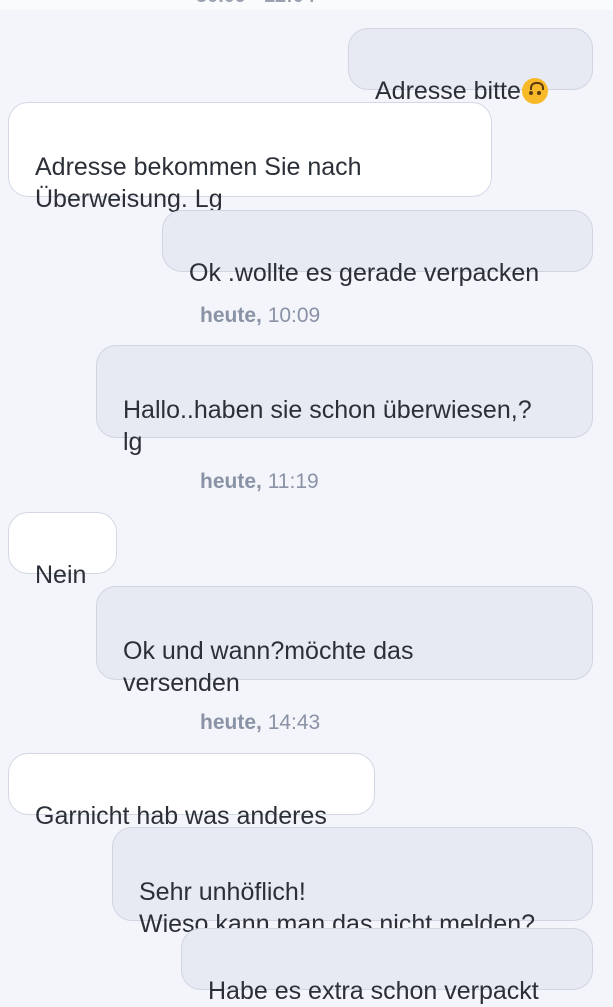  I want to click on clipped-timestamp: 30.09 · 12:04, so click(255, 4).